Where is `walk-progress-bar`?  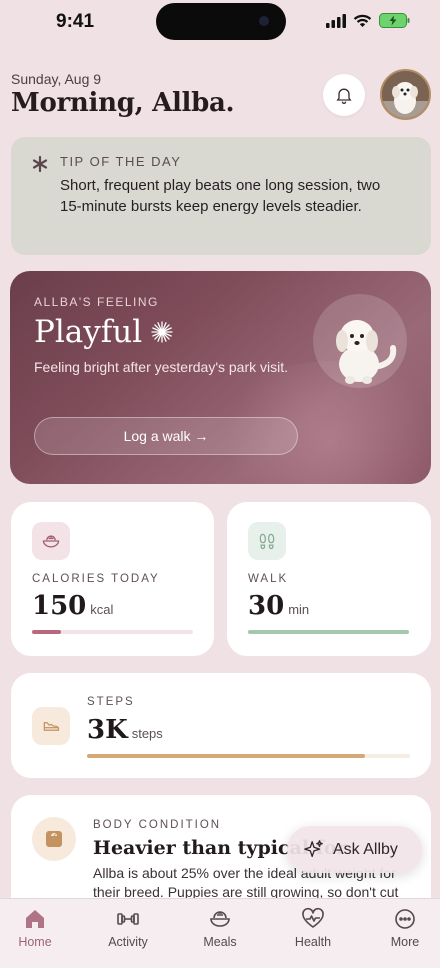 walk-progress-bar is located at coordinates (328, 632).